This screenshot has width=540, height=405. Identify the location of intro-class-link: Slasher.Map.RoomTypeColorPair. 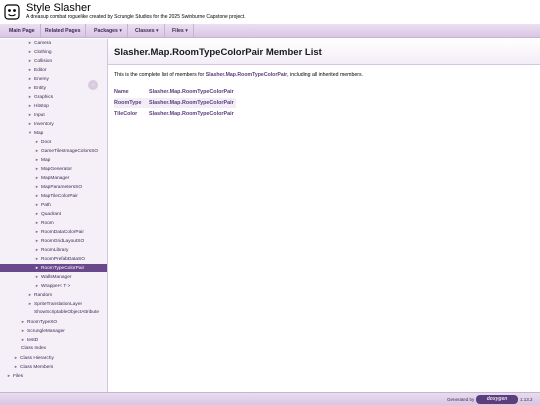
(246, 75).